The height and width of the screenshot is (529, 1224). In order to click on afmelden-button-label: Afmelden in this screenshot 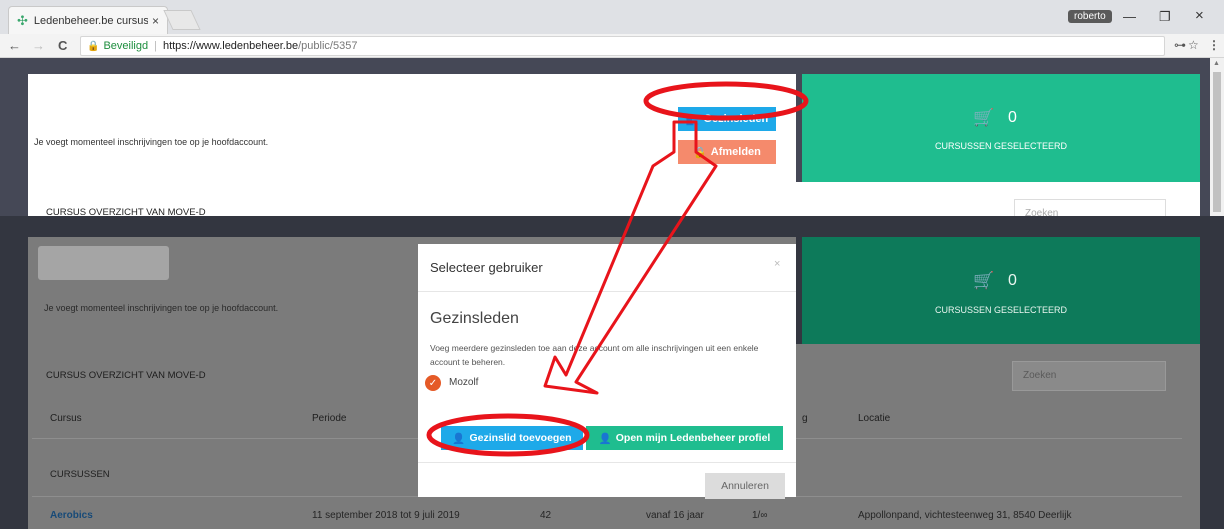, I will do `click(735, 152)`.